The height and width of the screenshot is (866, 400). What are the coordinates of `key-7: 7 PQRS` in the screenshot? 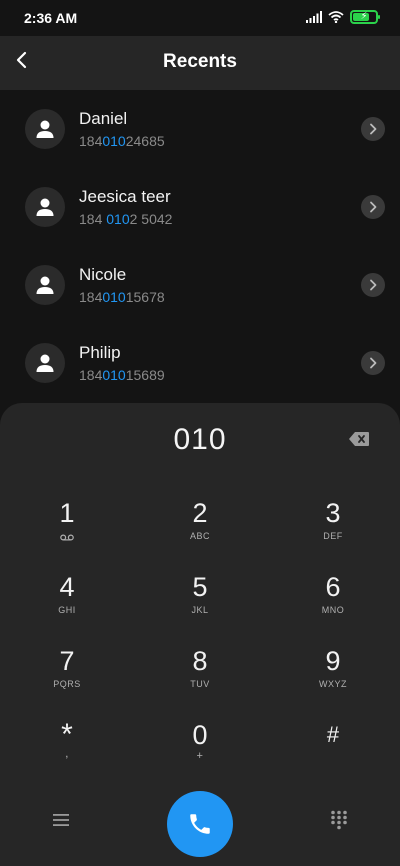 It's located at (67, 676).